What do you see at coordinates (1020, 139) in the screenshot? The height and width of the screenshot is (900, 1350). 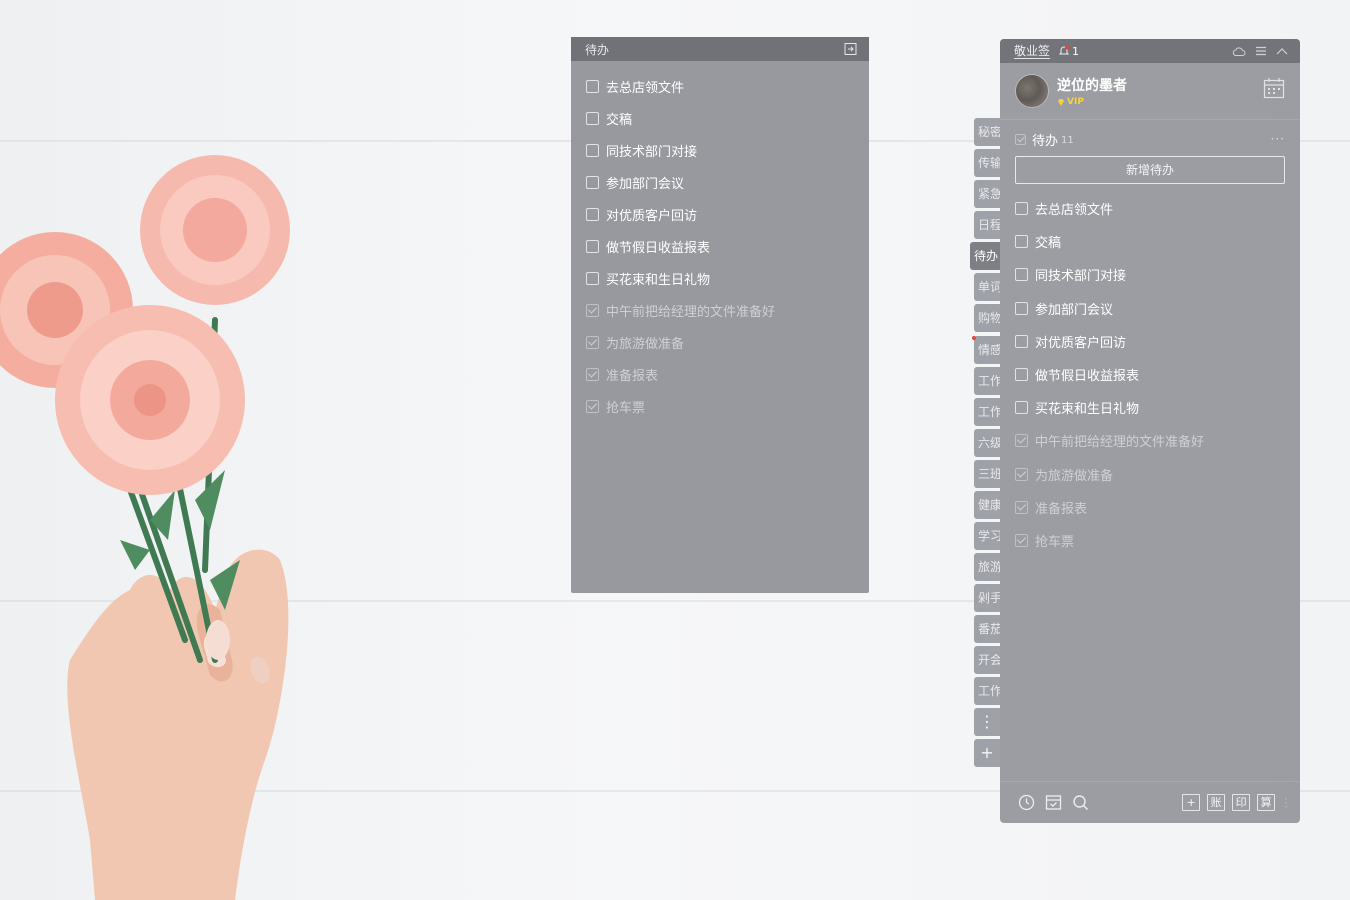 I see `section-check-icon` at bounding box center [1020, 139].